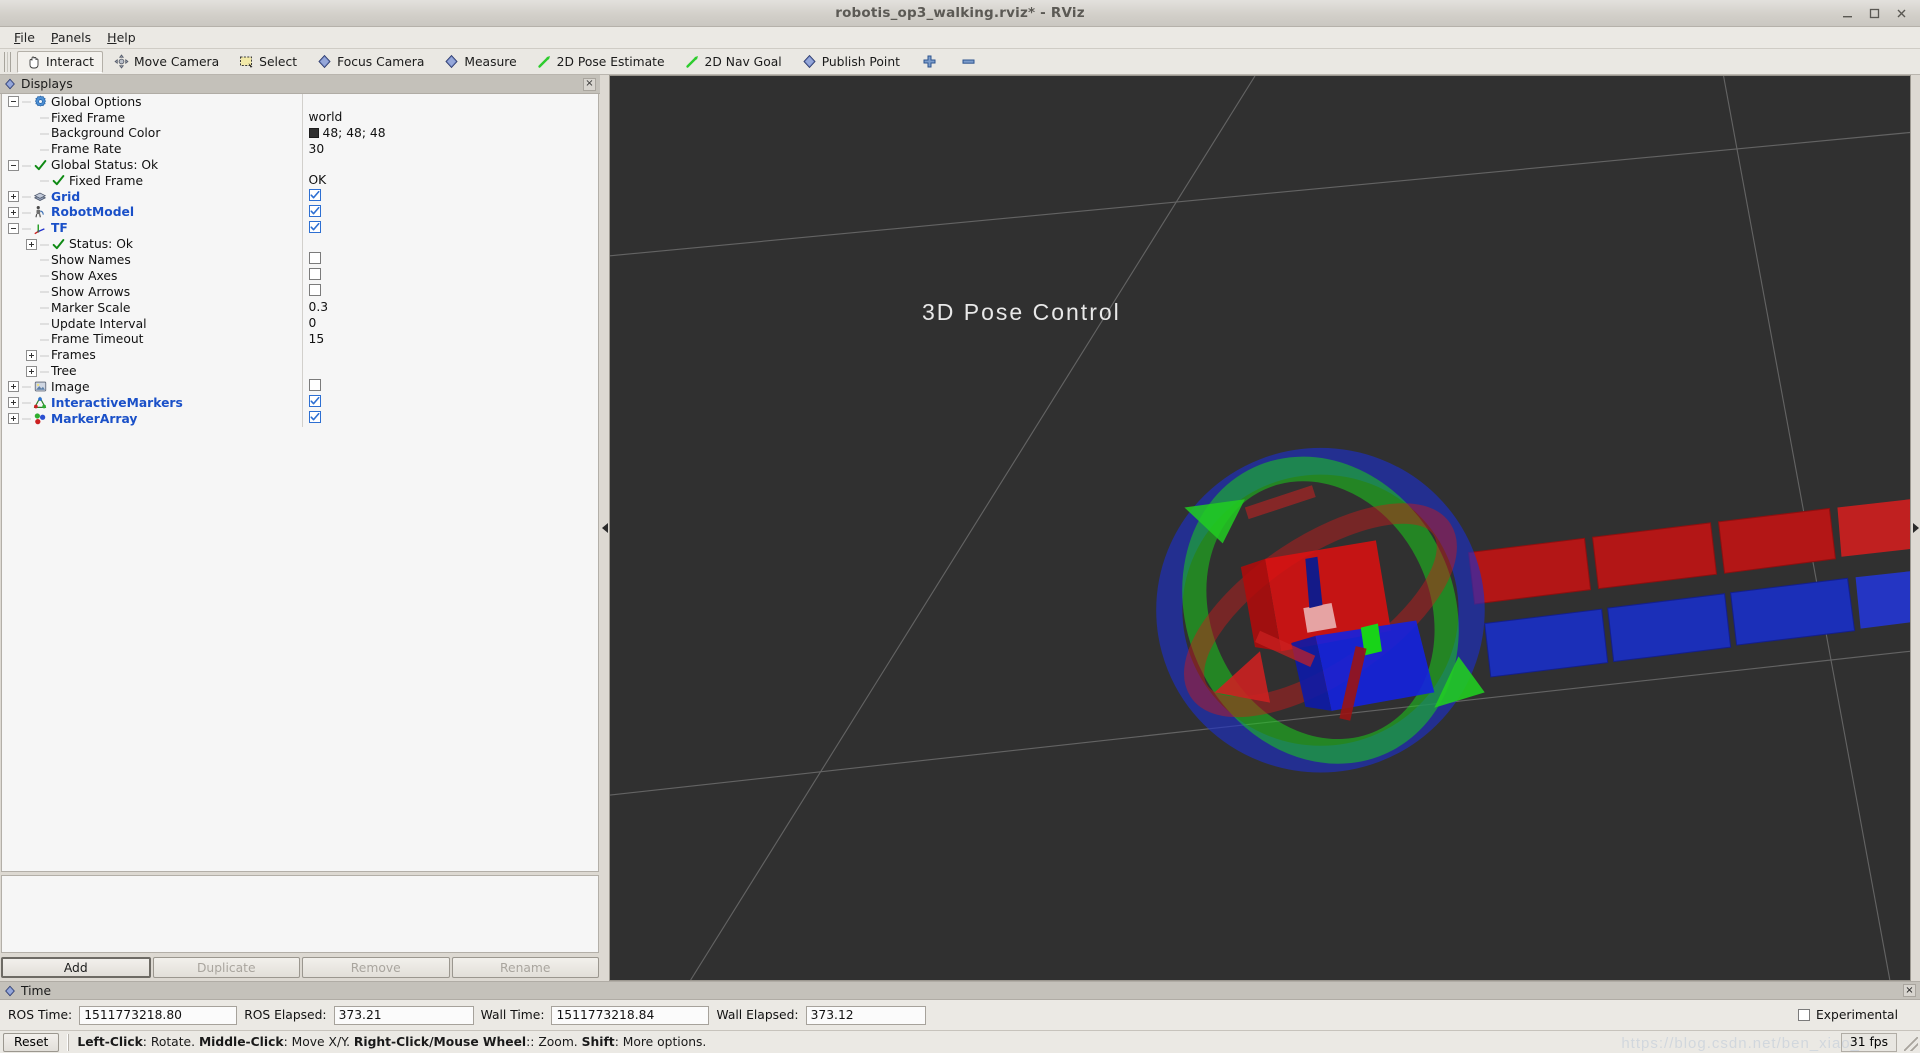 The width and height of the screenshot is (1920, 1053). Describe the element at coordinates (300, 386) in the screenshot. I see `tree-row: Image` at that location.